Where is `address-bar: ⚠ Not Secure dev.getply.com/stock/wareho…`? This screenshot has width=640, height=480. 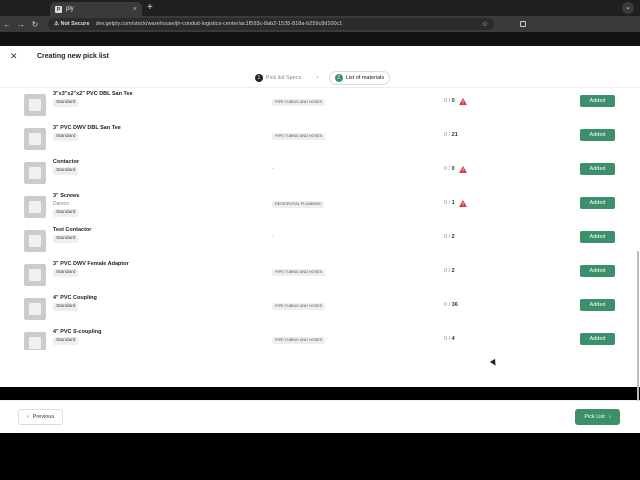 address-bar: ⚠ Not Secure dev.getply.com/stock/wareho… is located at coordinates (271, 24).